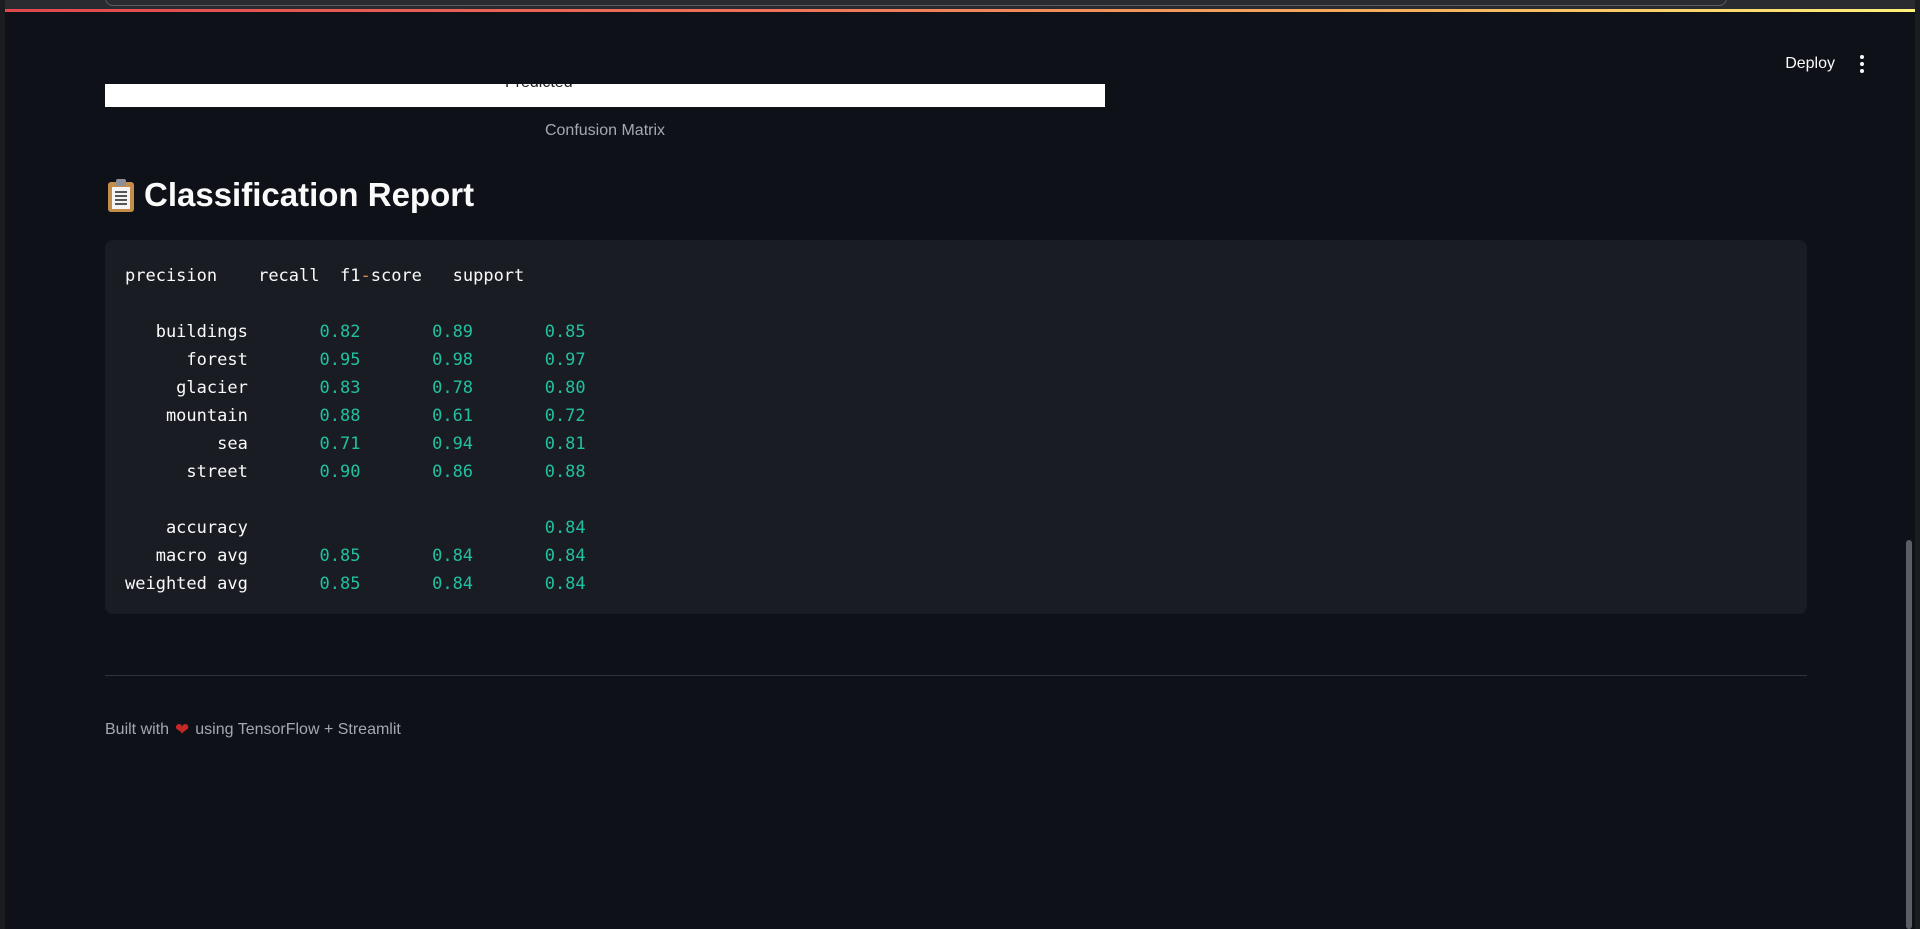 Image resolution: width=1920 pixels, height=929 pixels. I want to click on metric-value: 0.81, so click(565, 444).